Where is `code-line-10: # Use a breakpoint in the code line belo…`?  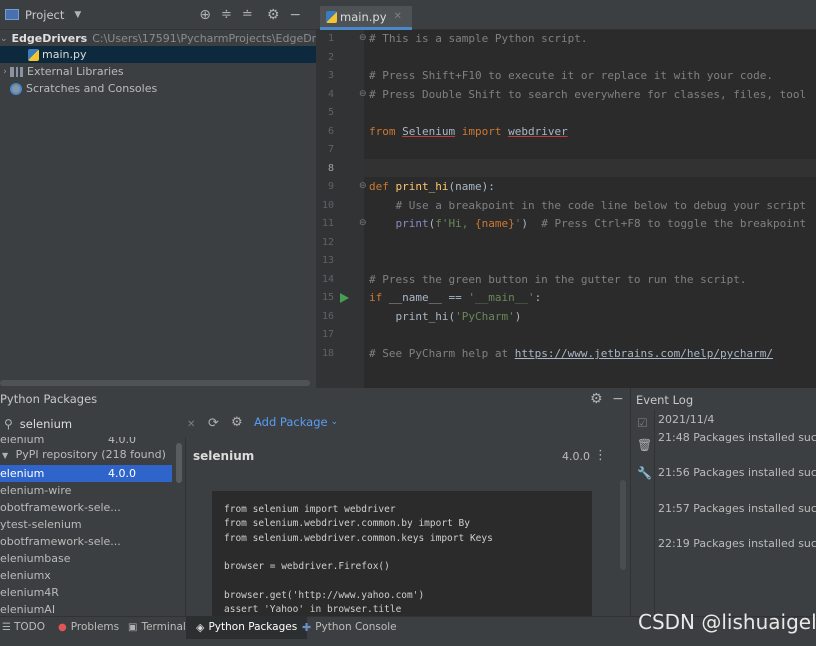 code-line-10: # Use a breakpoint in the code line belo… is located at coordinates (588, 205).